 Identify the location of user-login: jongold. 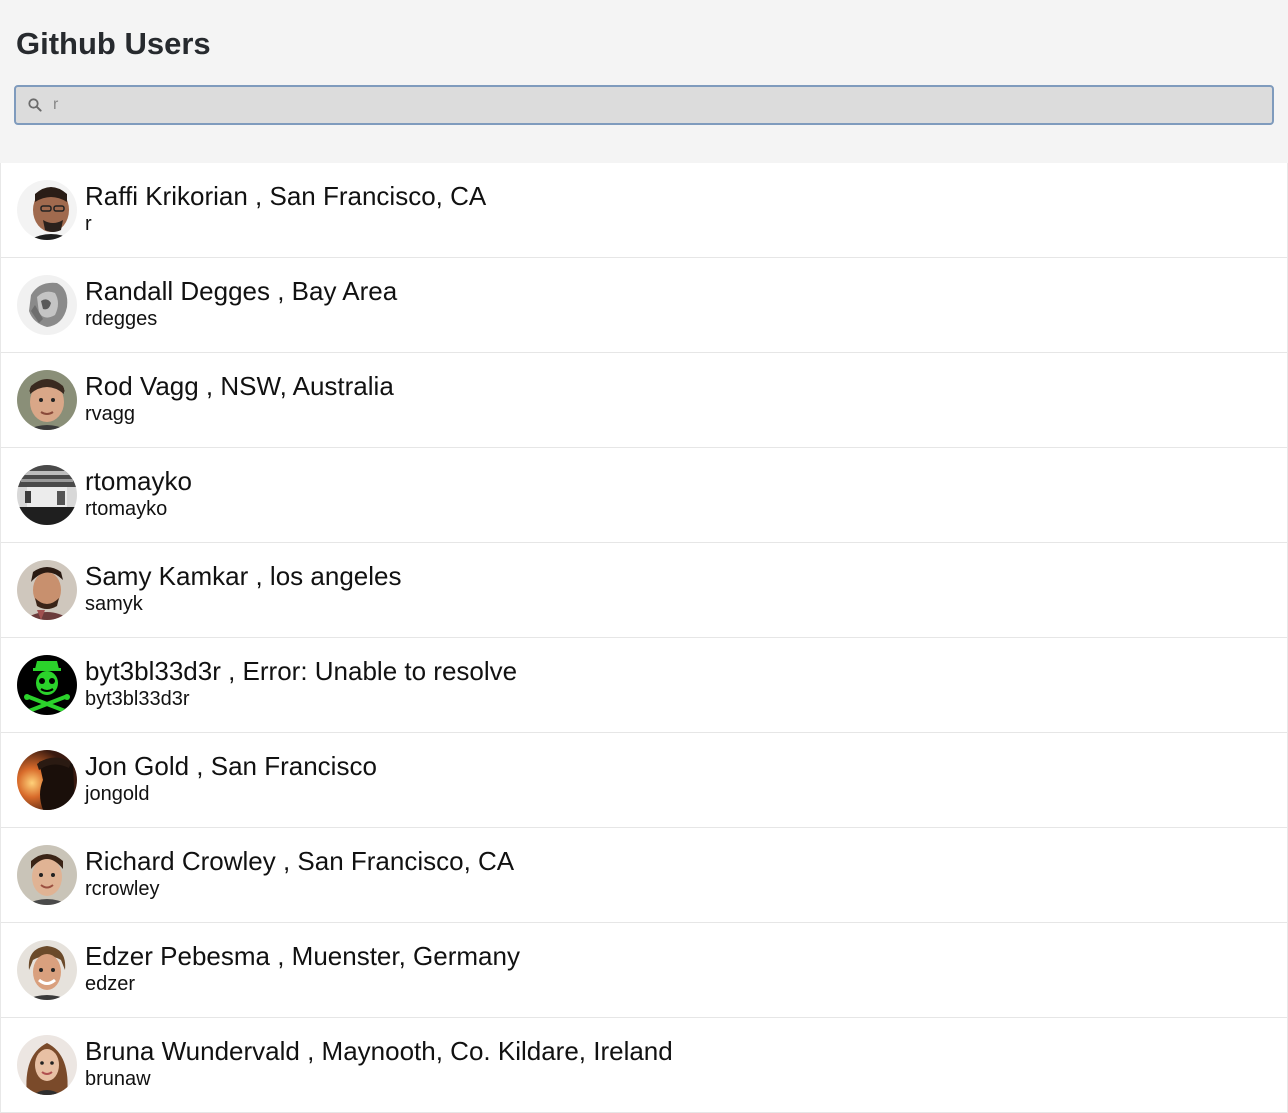
(117, 794).